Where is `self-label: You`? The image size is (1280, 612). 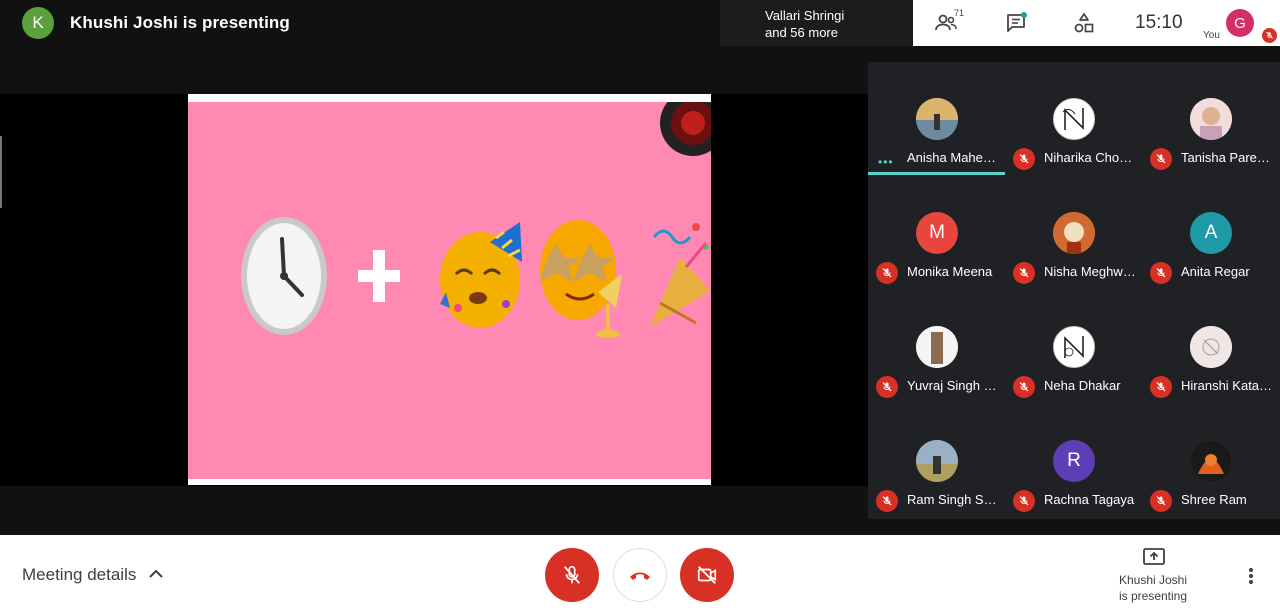 self-label: You is located at coordinates (1211, 35).